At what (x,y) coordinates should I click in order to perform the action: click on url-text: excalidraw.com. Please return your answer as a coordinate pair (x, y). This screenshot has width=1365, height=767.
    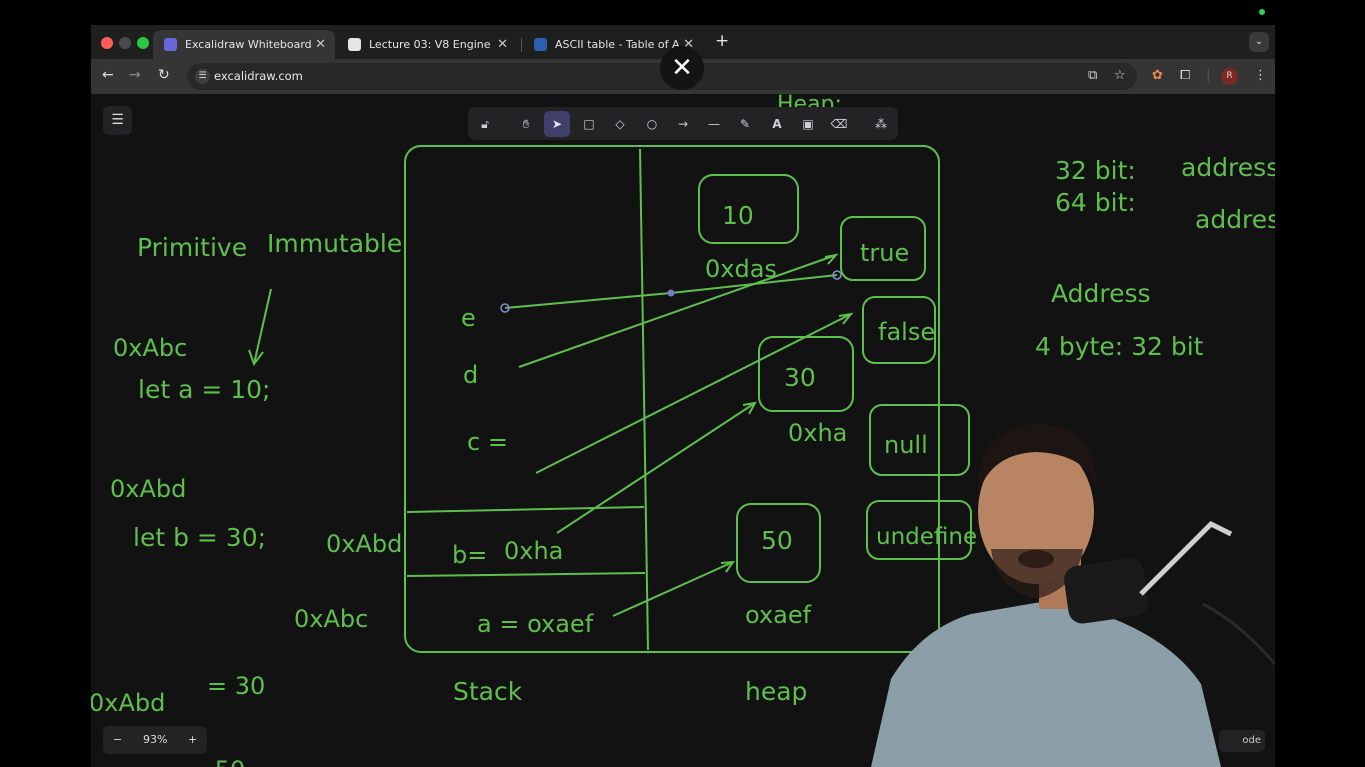
    Looking at the image, I should click on (258, 76).